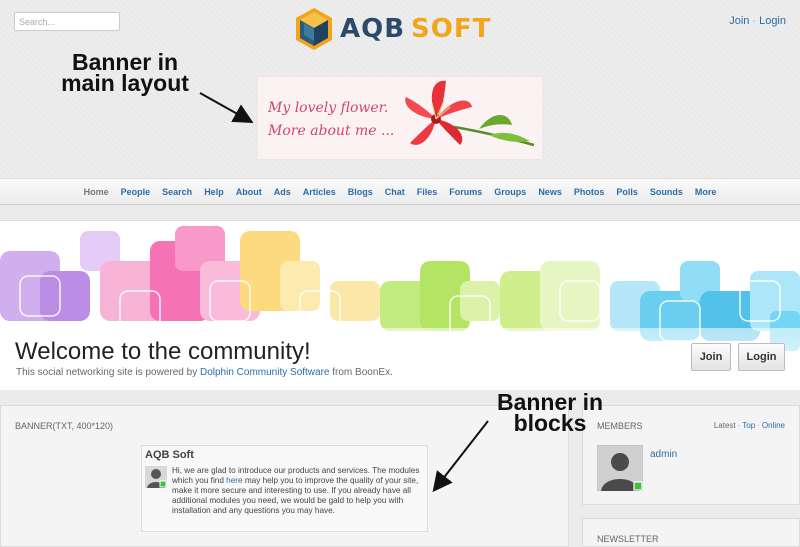 The image size is (800, 547). I want to click on member-name-link: admin, so click(663, 454).